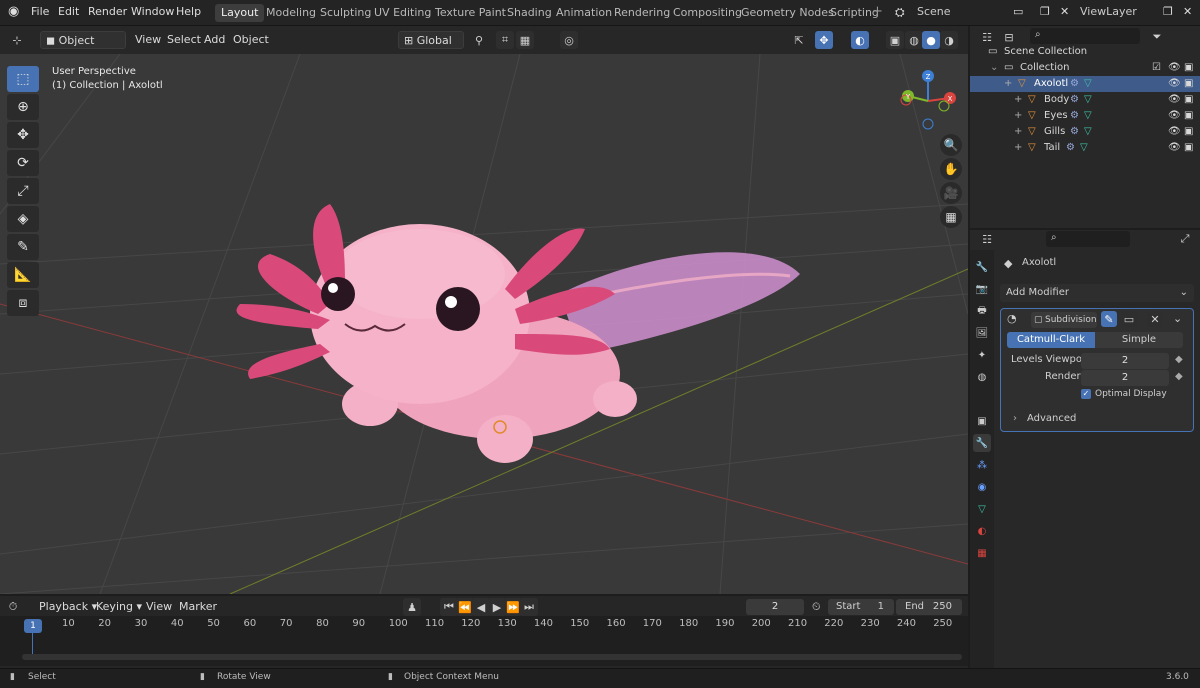 The height and width of the screenshot is (688, 1200). I want to click on menu-file: File, so click(40, 11).